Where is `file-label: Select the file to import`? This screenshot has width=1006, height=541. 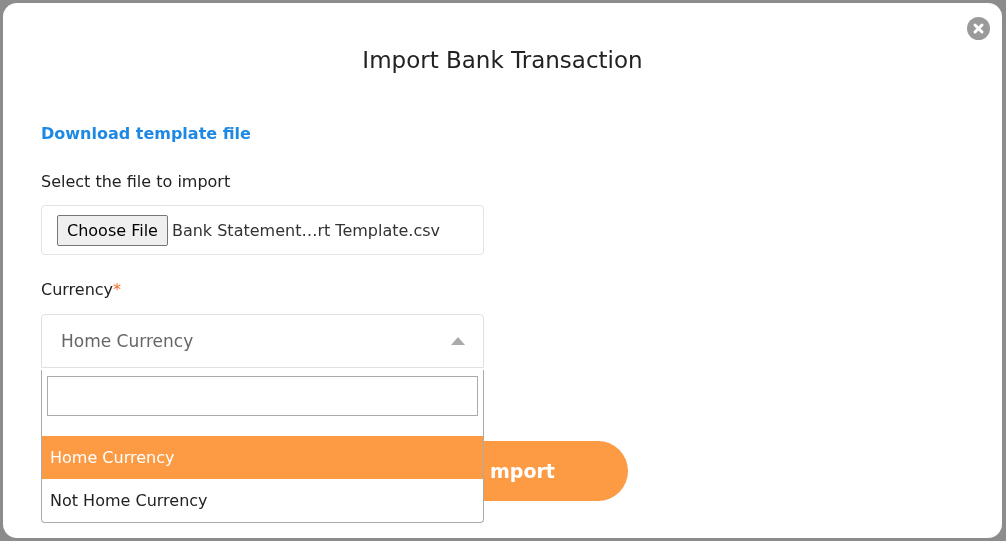 file-label: Select the file to import is located at coordinates (136, 181).